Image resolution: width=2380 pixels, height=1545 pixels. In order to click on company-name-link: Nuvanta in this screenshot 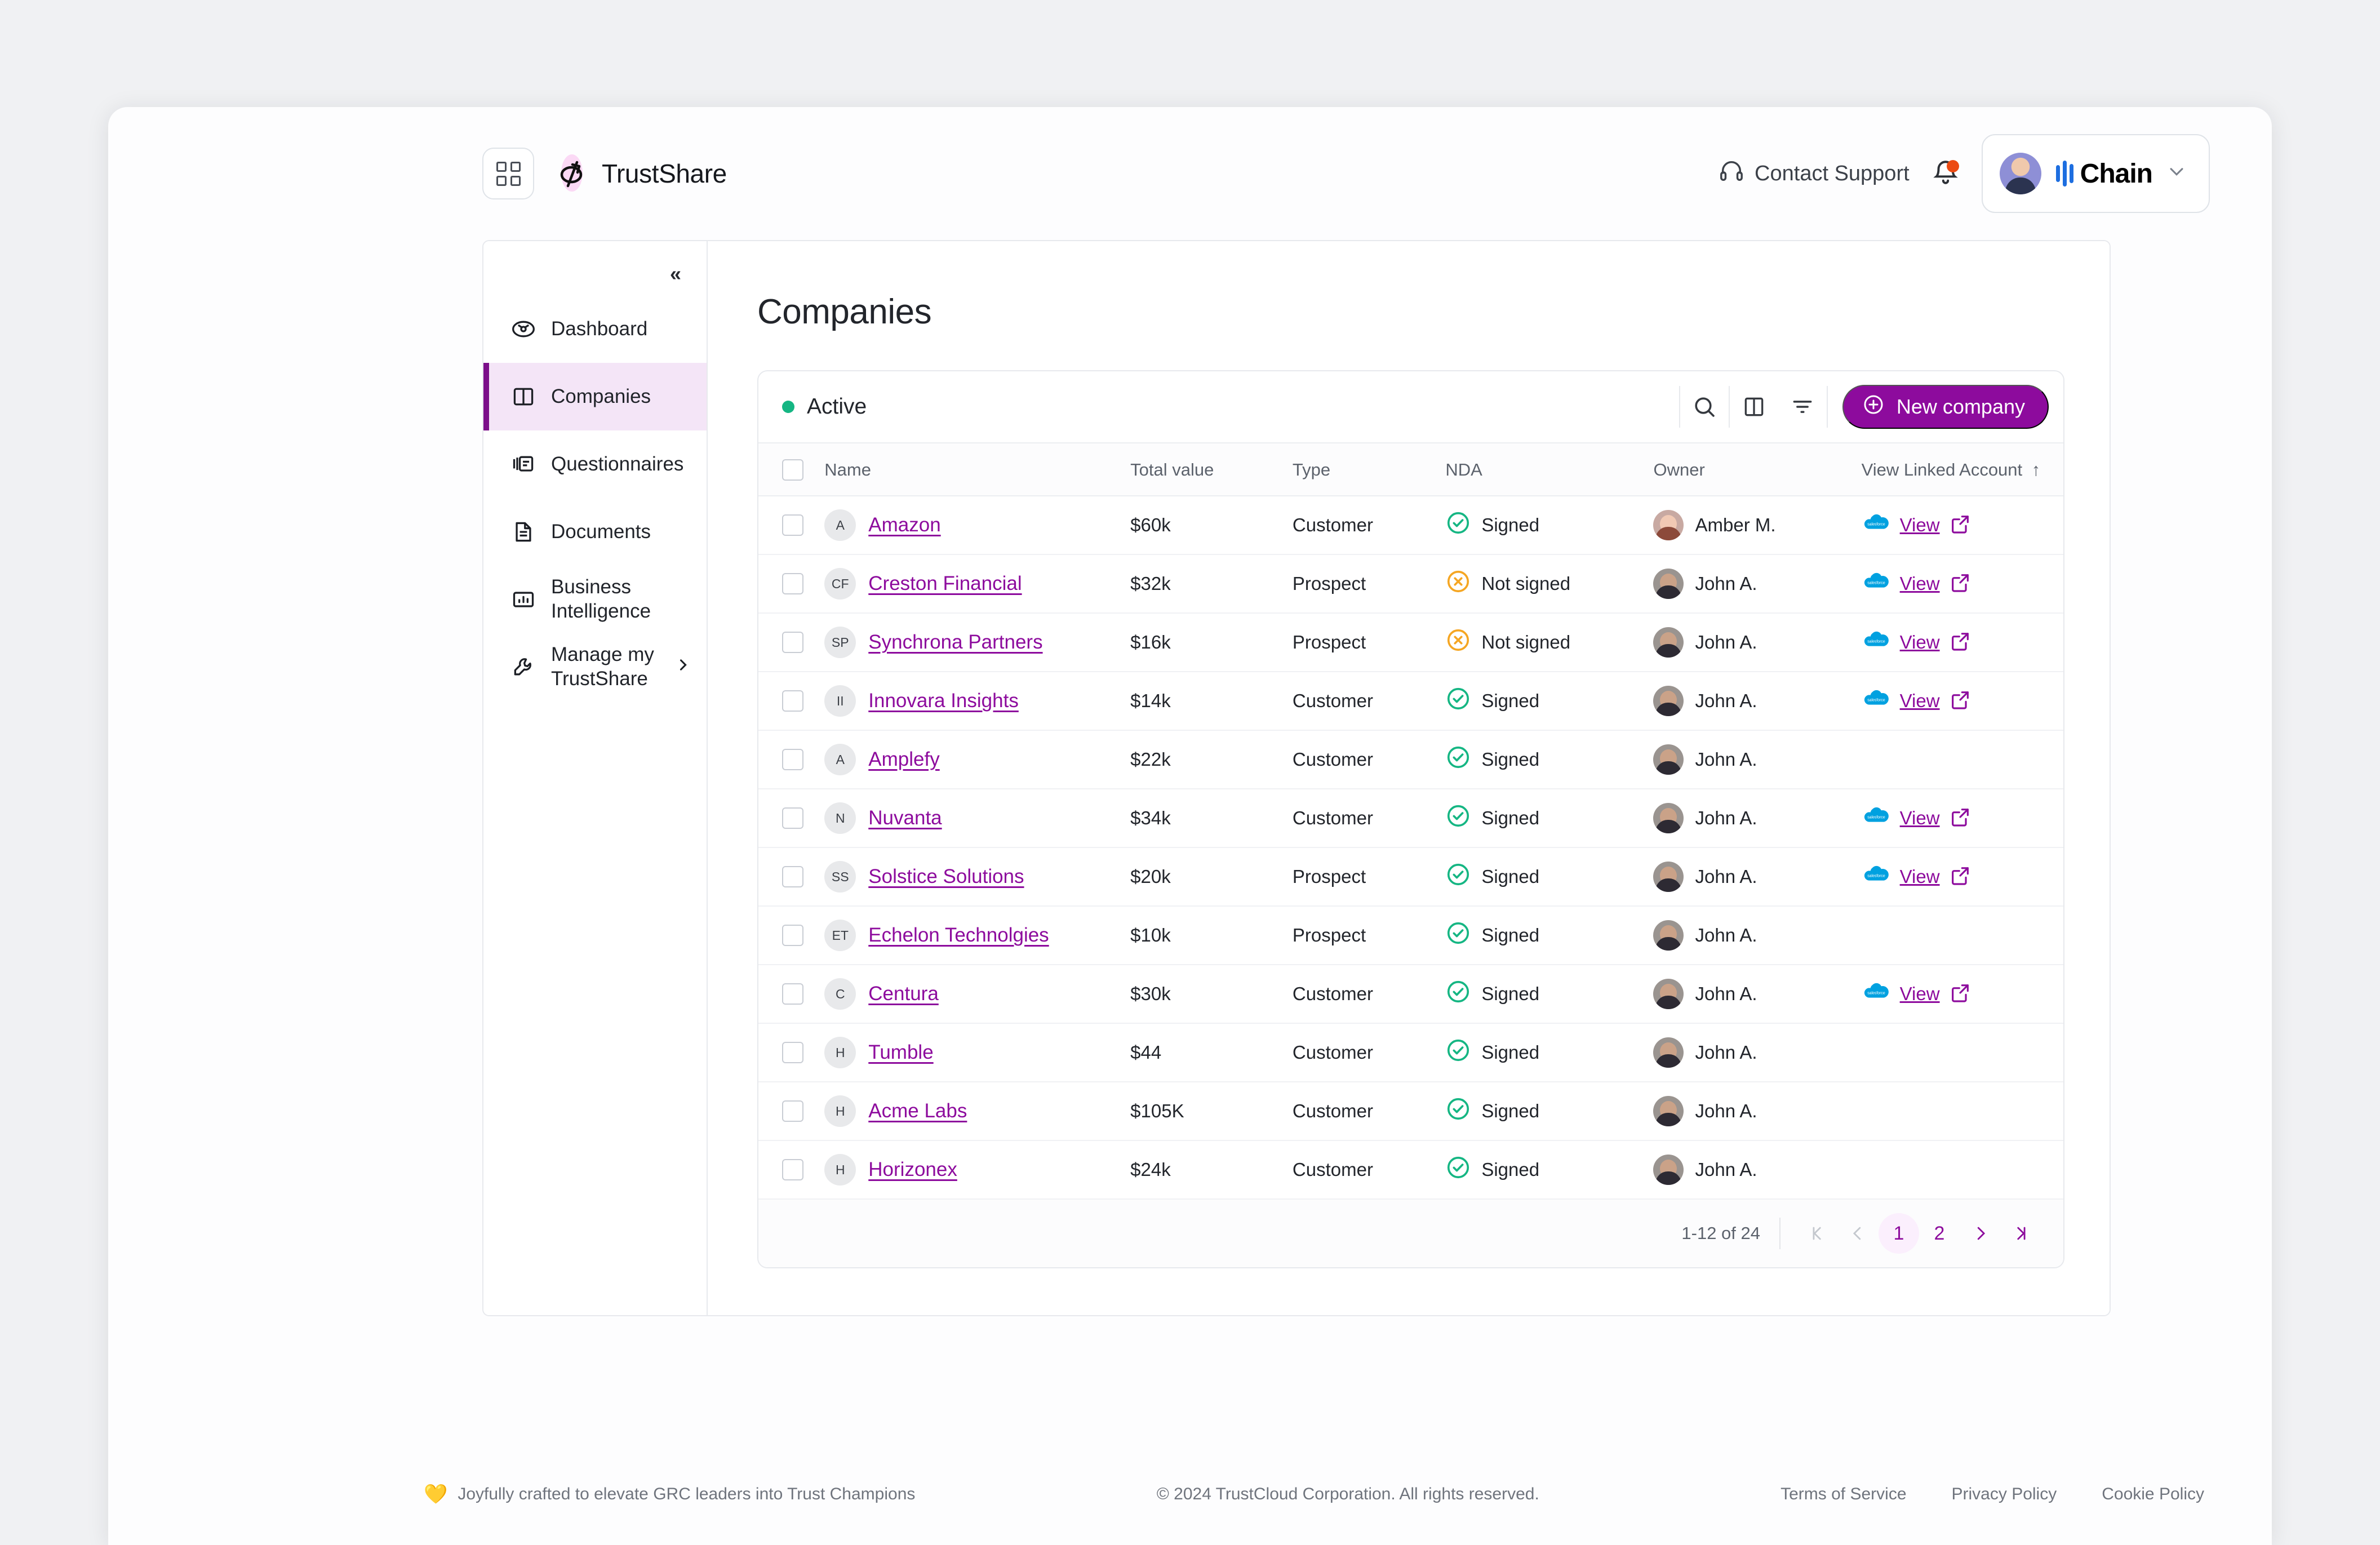, I will do `click(905, 818)`.